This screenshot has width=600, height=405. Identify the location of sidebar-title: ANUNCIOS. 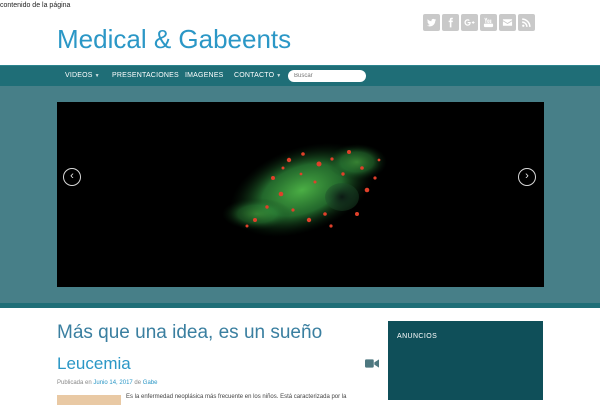
(417, 336).